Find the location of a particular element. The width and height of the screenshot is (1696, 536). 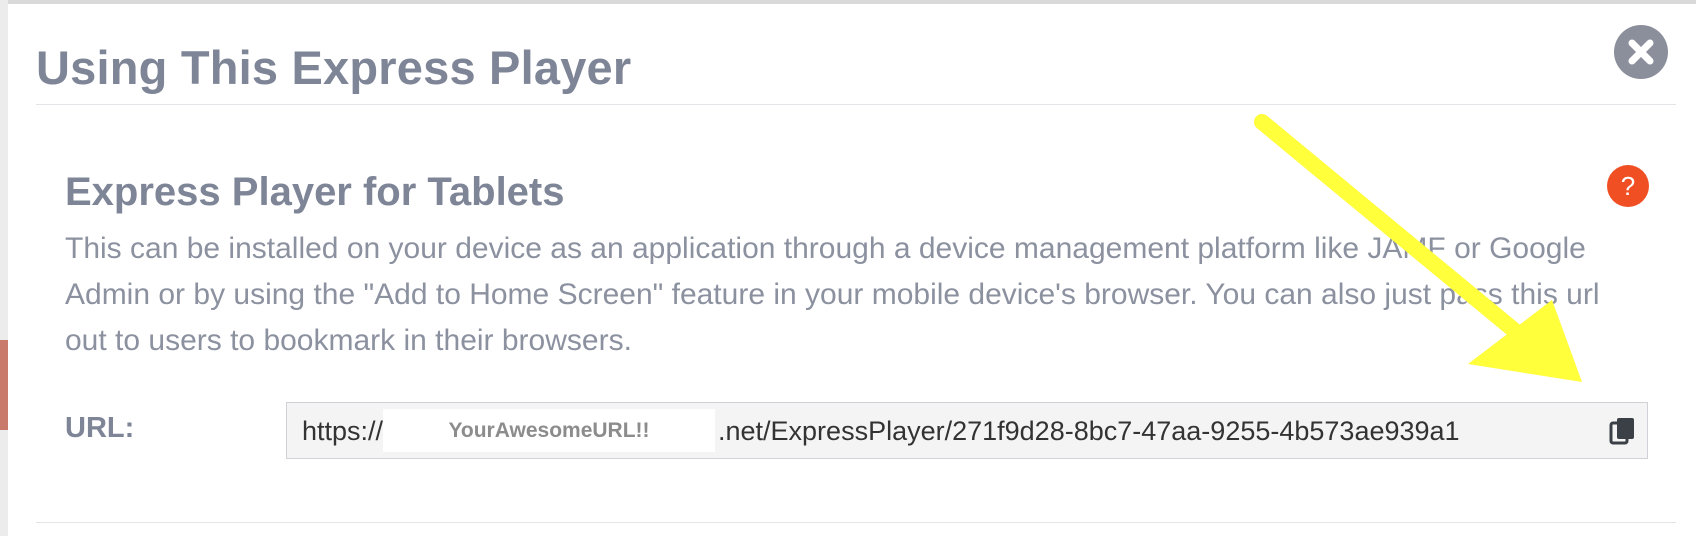

backdrop is located at coordinates (4, 268).